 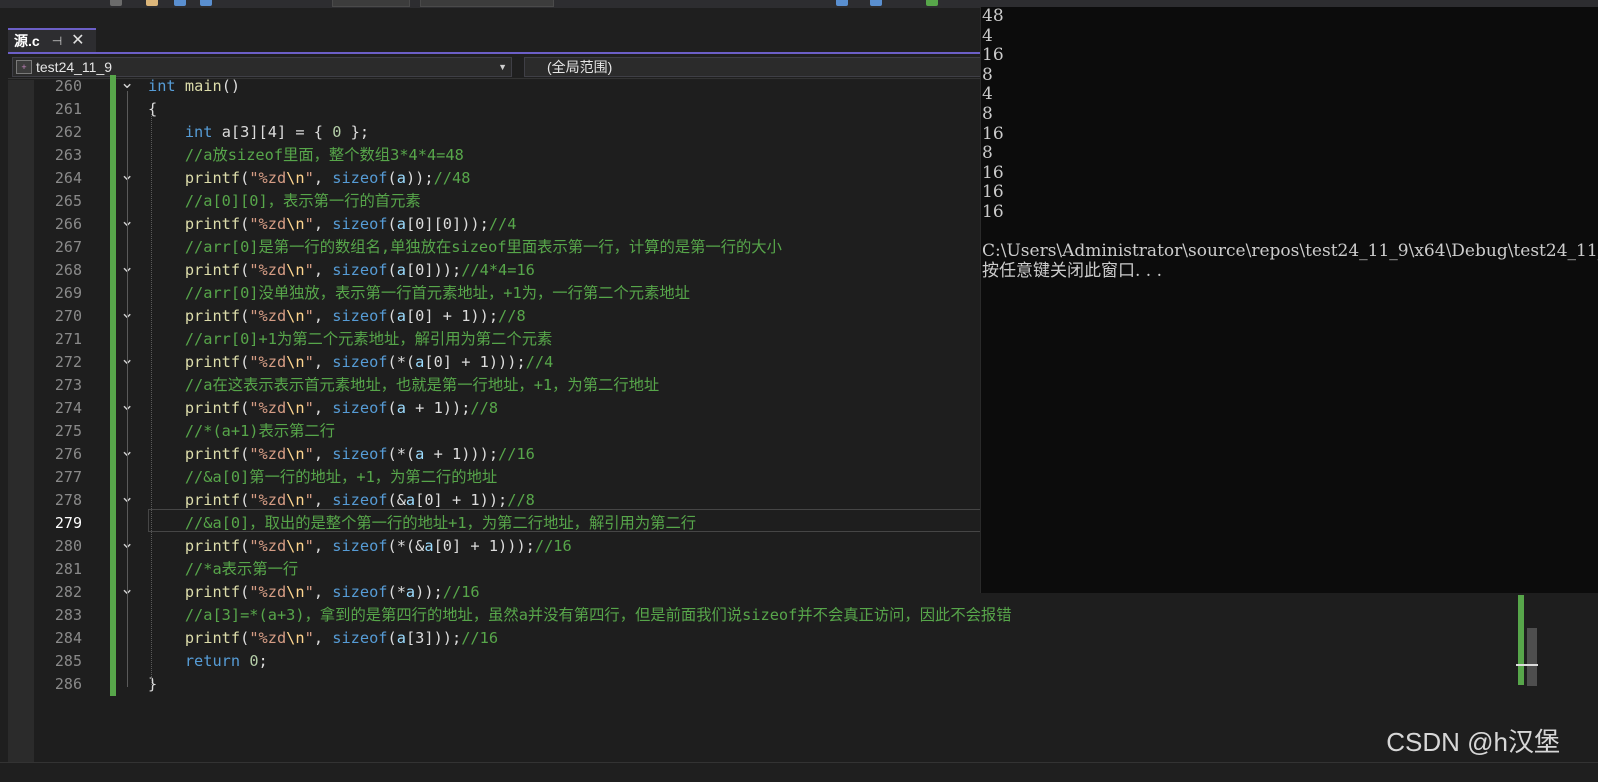 I want to click on toolbar-config-combo, so click(x=371, y=3).